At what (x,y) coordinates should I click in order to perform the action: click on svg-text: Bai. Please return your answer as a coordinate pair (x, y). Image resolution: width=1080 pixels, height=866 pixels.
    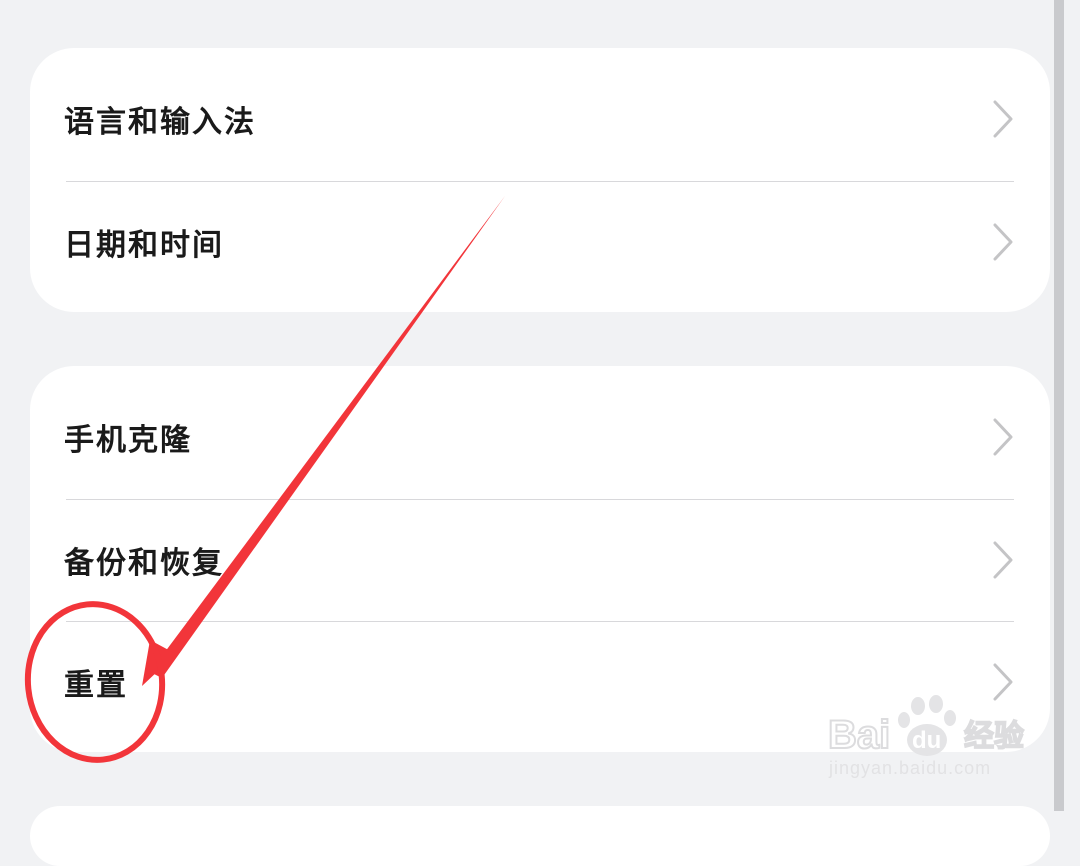
    Looking at the image, I should click on (859, 735).